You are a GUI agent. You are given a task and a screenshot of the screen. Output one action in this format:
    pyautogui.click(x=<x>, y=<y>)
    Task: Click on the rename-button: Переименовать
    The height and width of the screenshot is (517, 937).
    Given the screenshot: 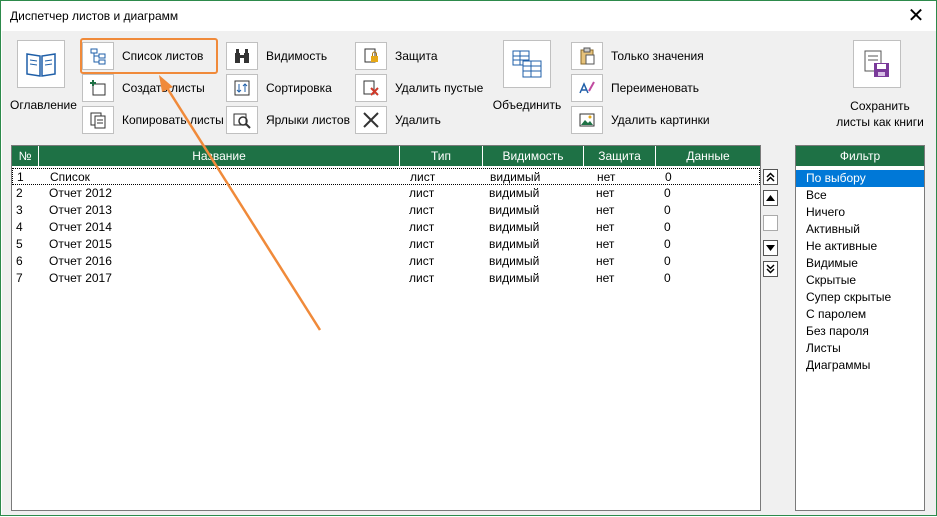 What is the action you would take?
    pyautogui.click(x=635, y=88)
    